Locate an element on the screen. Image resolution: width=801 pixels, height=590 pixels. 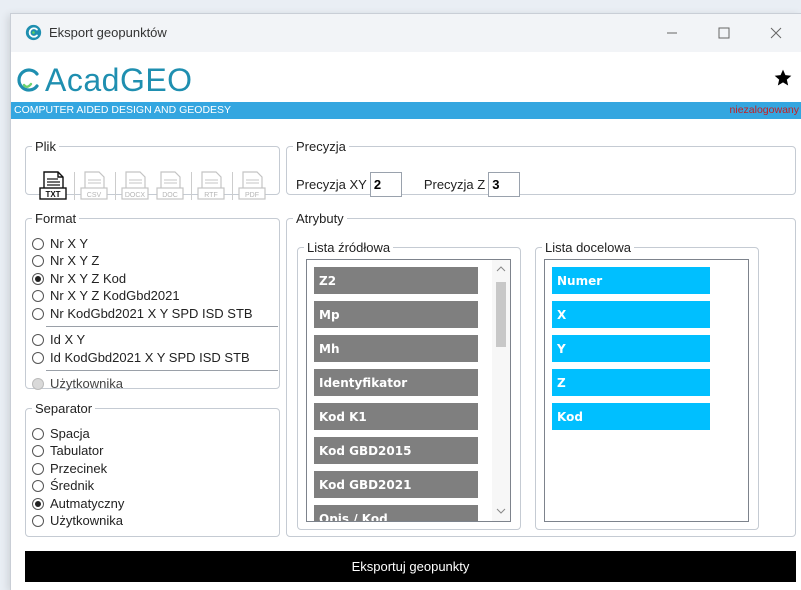
csv-file-icon: CSV is located at coordinates (94, 185).